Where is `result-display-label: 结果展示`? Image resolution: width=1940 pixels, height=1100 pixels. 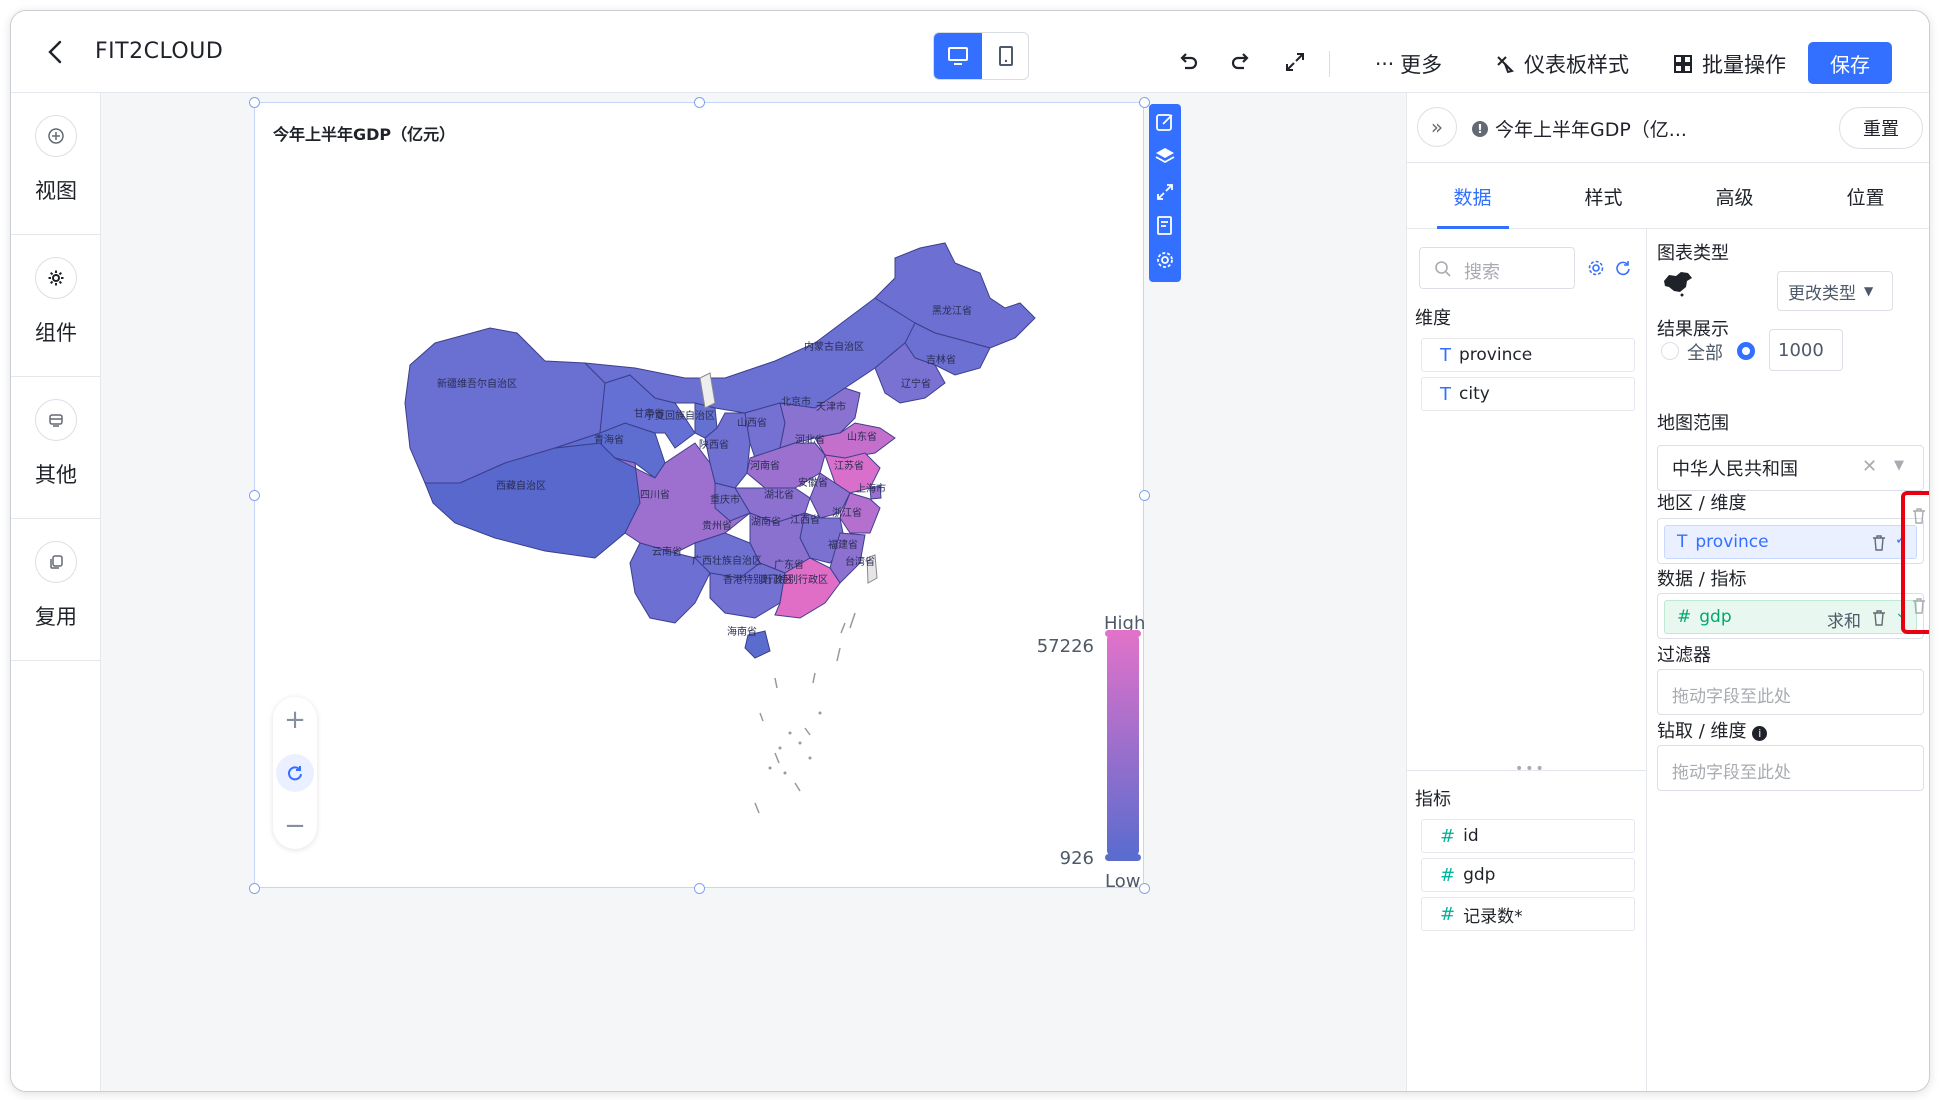
result-display-label: 结果展示 is located at coordinates (1693, 329).